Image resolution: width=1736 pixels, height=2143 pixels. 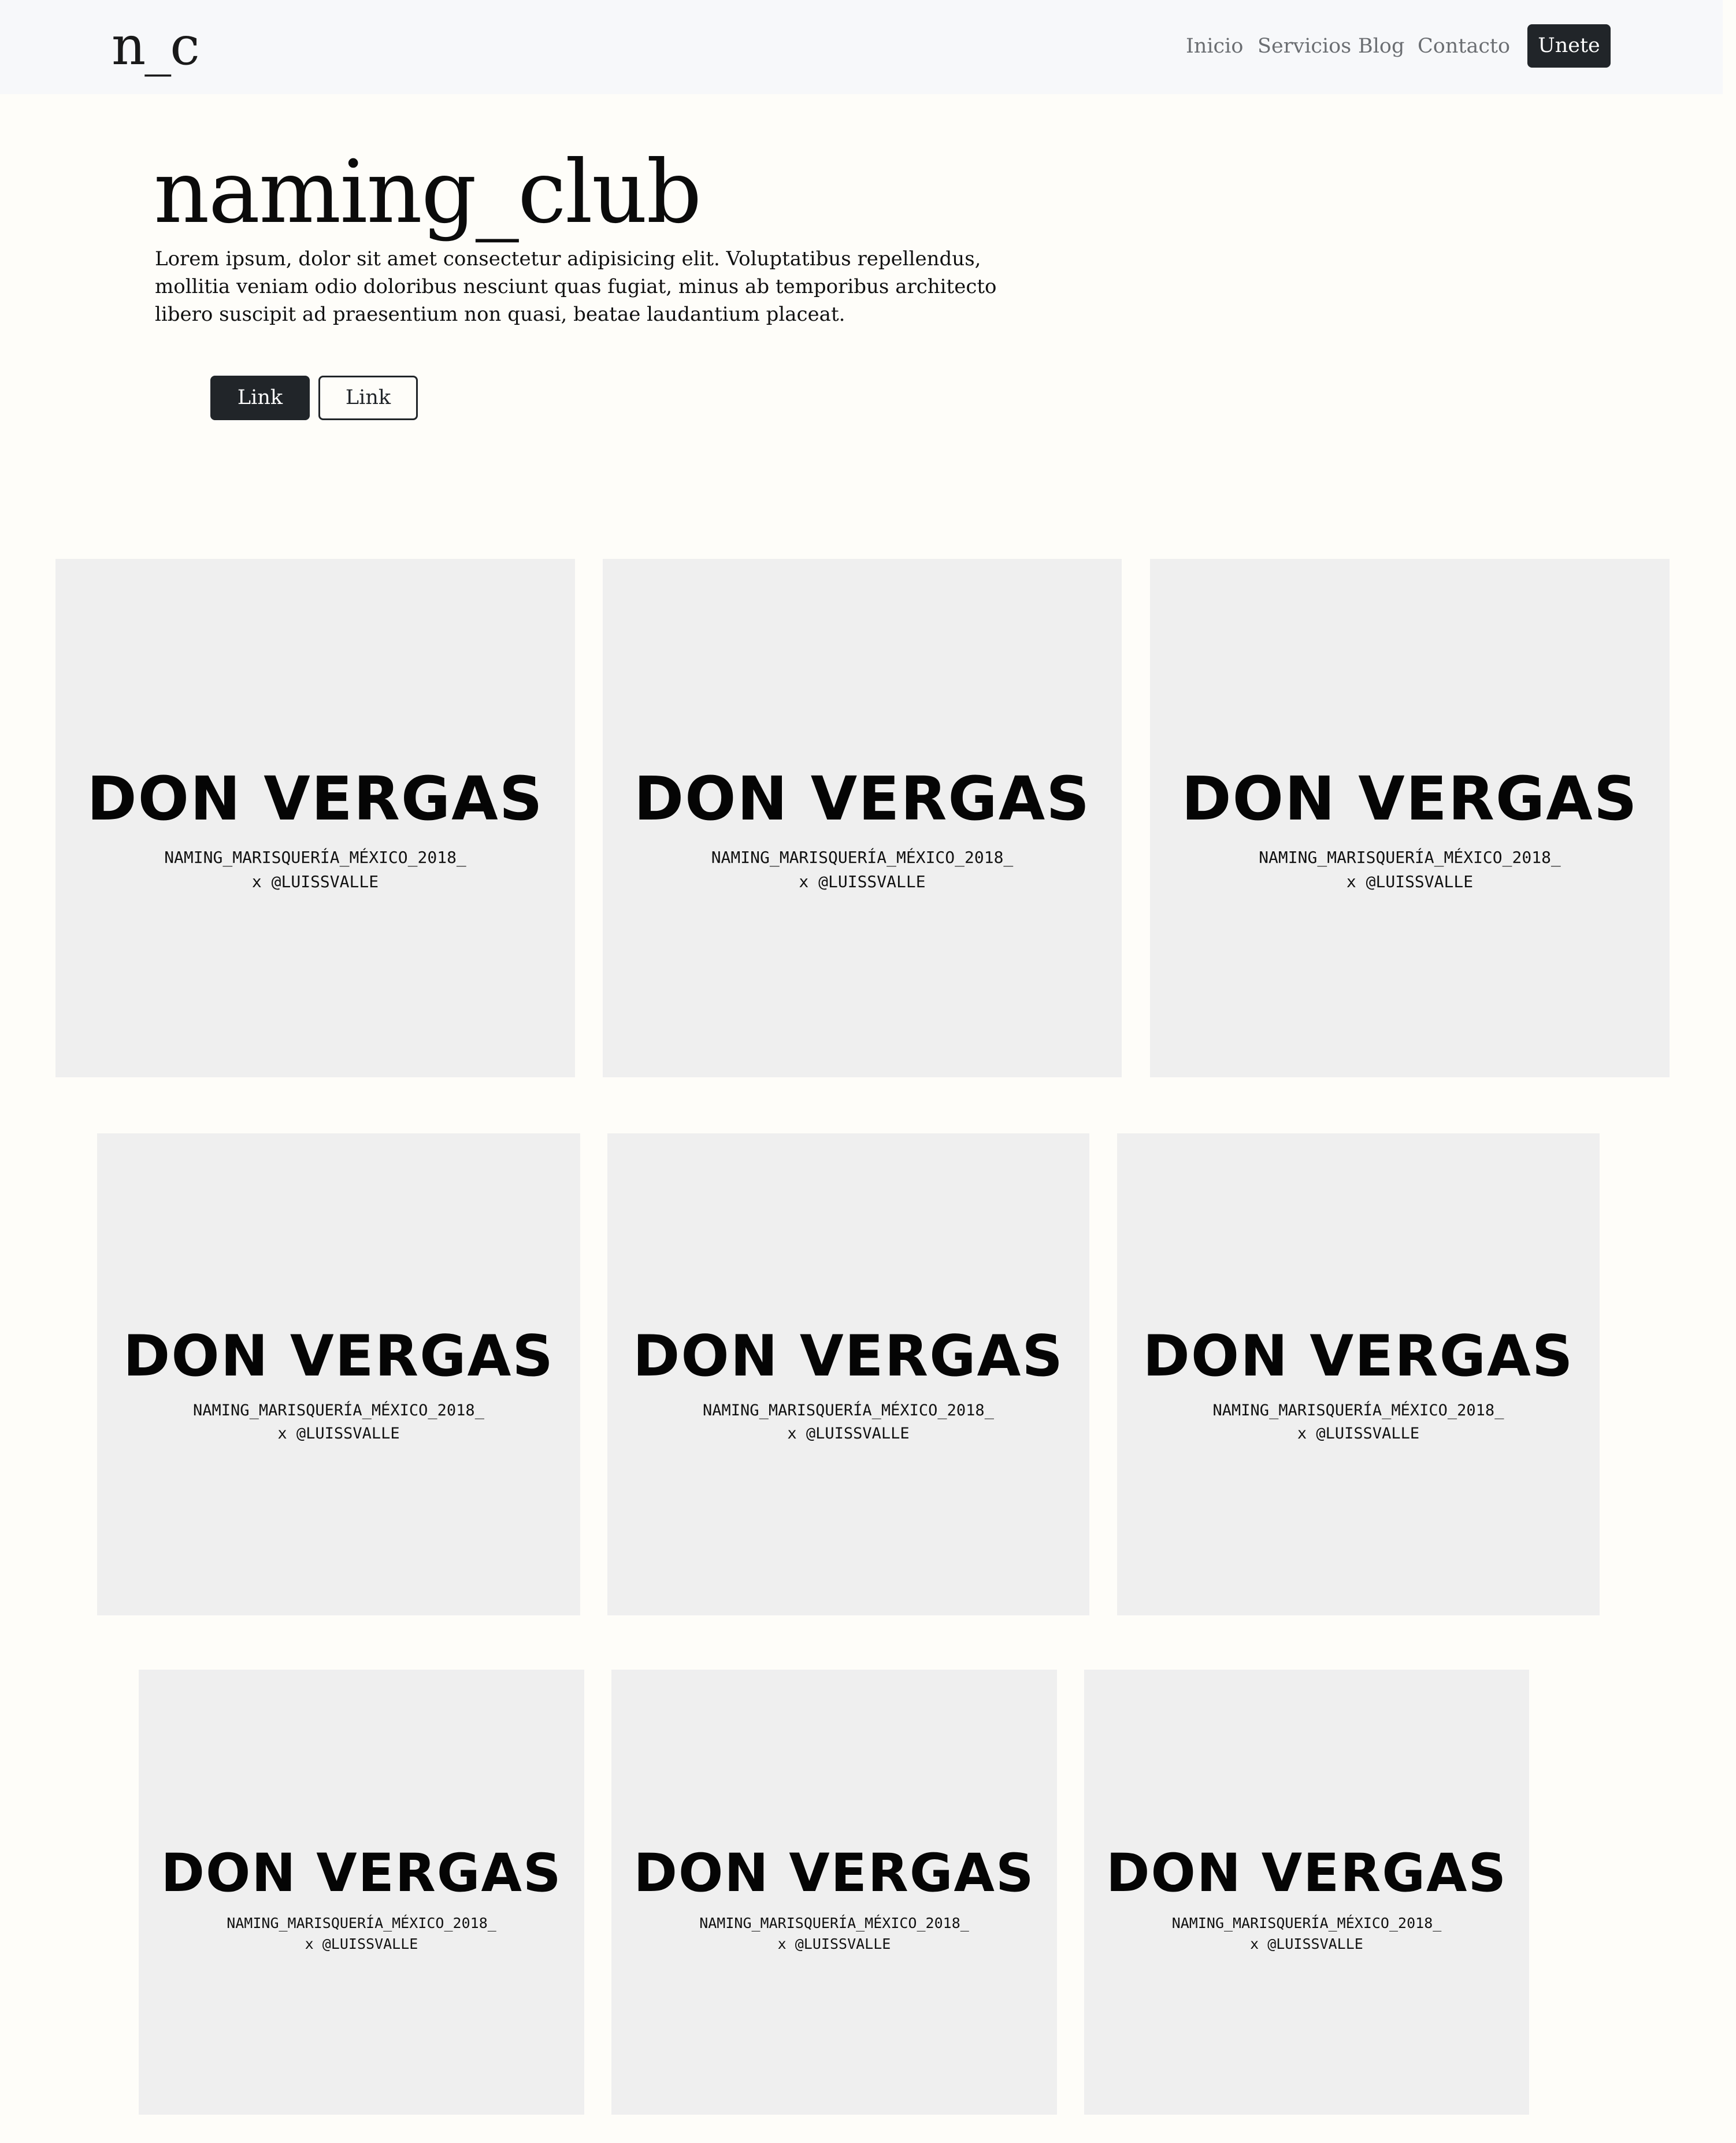 What do you see at coordinates (1214, 46) in the screenshot?
I see `nav-link-inicio: Inicio` at bounding box center [1214, 46].